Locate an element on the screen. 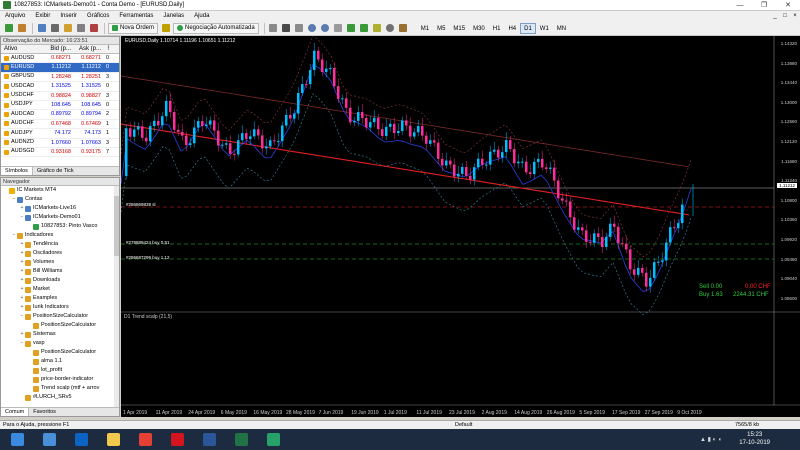 Image resolution: width=800 pixels, height=450 pixels. zoom-in-button is located at coordinates (312, 28).